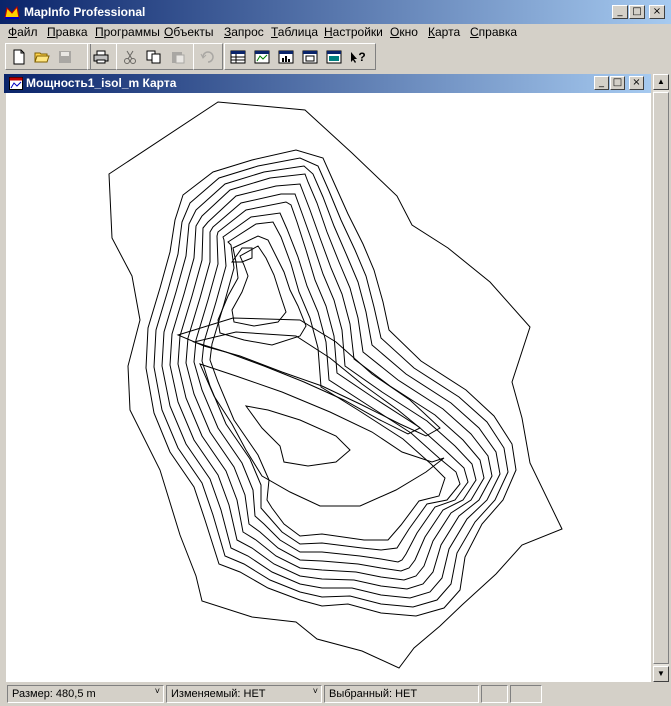  What do you see at coordinates (601, 83) in the screenshot?
I see `map-minimize-button: _` at bounding box center [601, 83].